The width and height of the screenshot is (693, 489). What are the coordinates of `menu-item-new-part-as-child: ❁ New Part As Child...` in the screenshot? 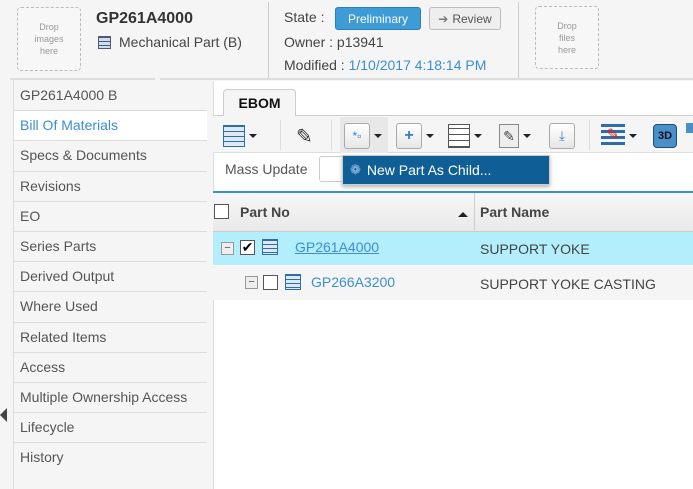 It's located at (446, 170).